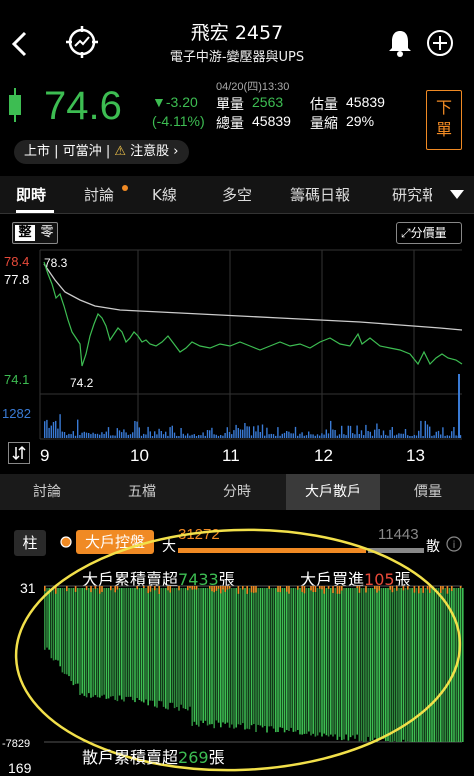 This screenshot has height=776, width=474. Describe the element at coordinates (400, 43) in the screenshot. I see `bell-icon` at that location.